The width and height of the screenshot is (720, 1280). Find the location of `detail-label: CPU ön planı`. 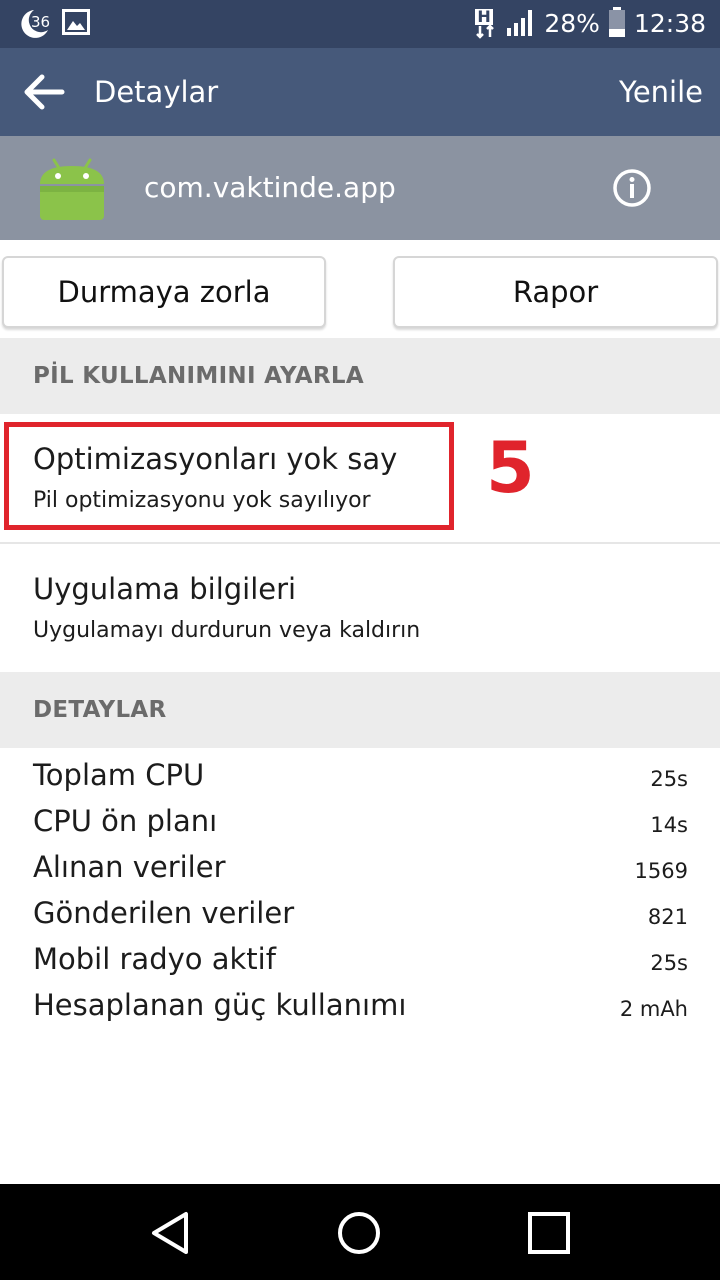

detail-label: CPU ön planı is located at coordinates (125, 821).